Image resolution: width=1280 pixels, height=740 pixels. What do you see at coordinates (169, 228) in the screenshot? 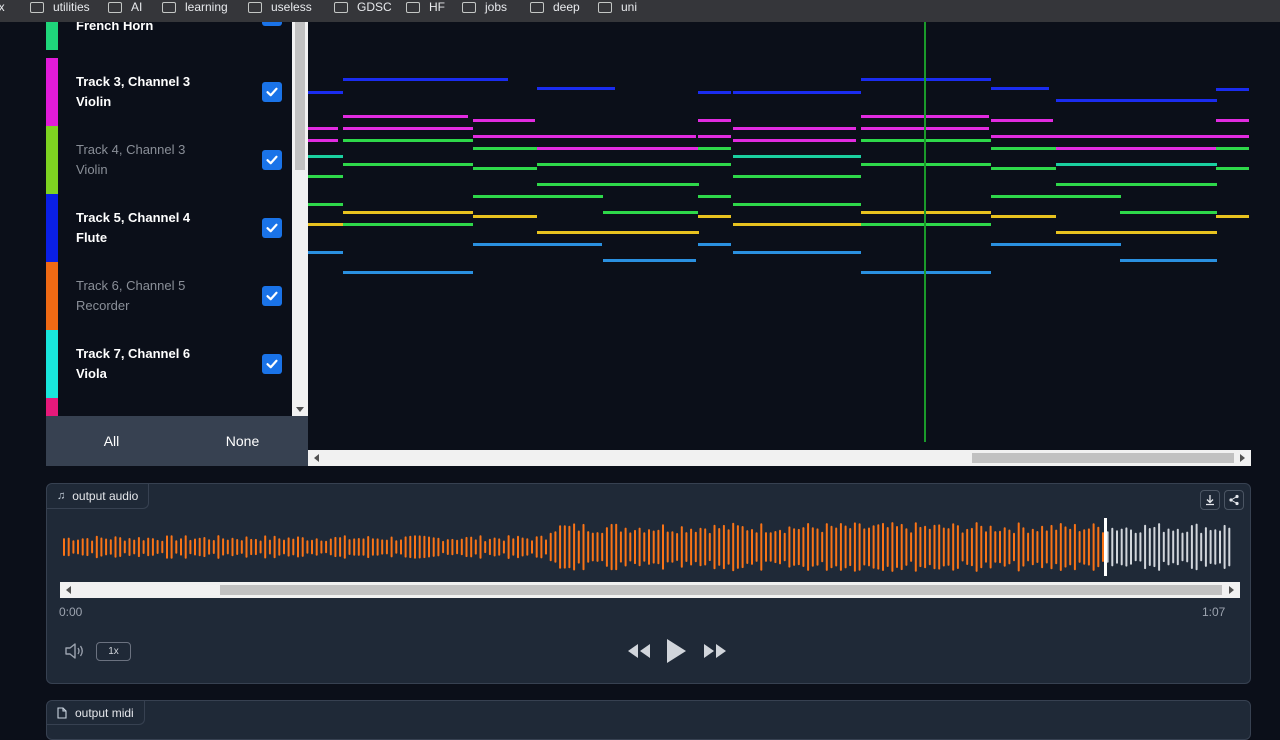
I see `track-item: Track 5, Channel 4 Flute` at bounding box center [169, 228].